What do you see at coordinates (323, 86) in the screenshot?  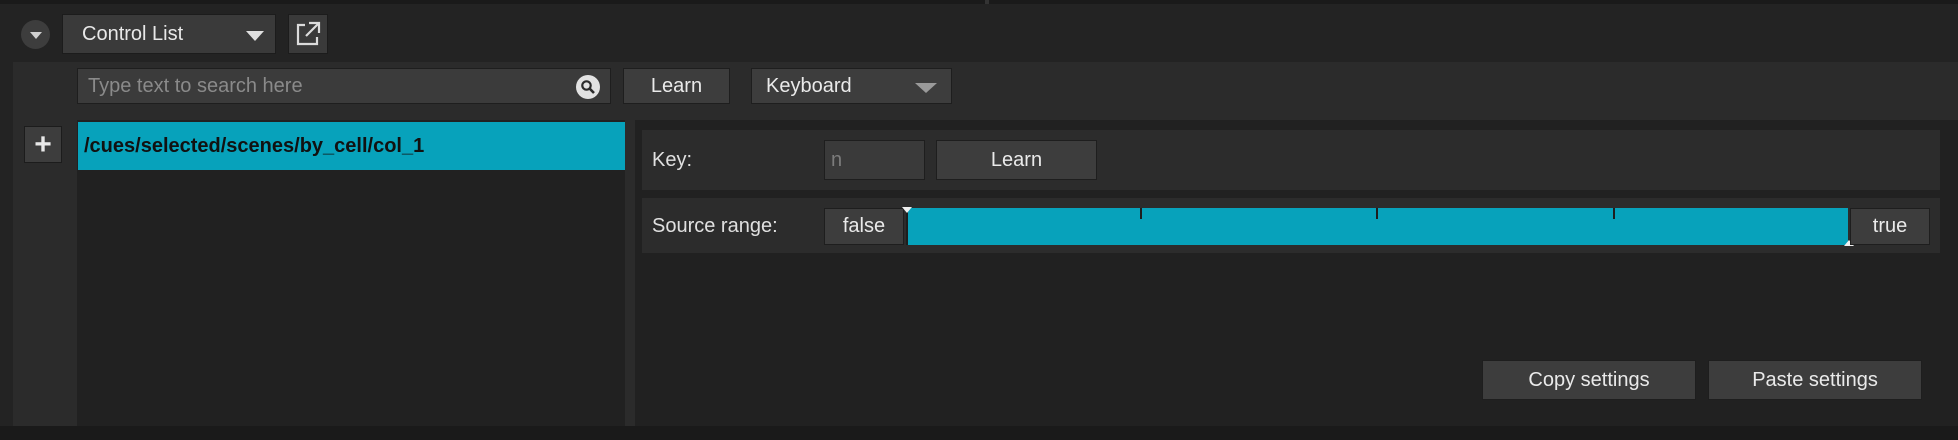 I see `search-input` at bounding box center [323, 86].